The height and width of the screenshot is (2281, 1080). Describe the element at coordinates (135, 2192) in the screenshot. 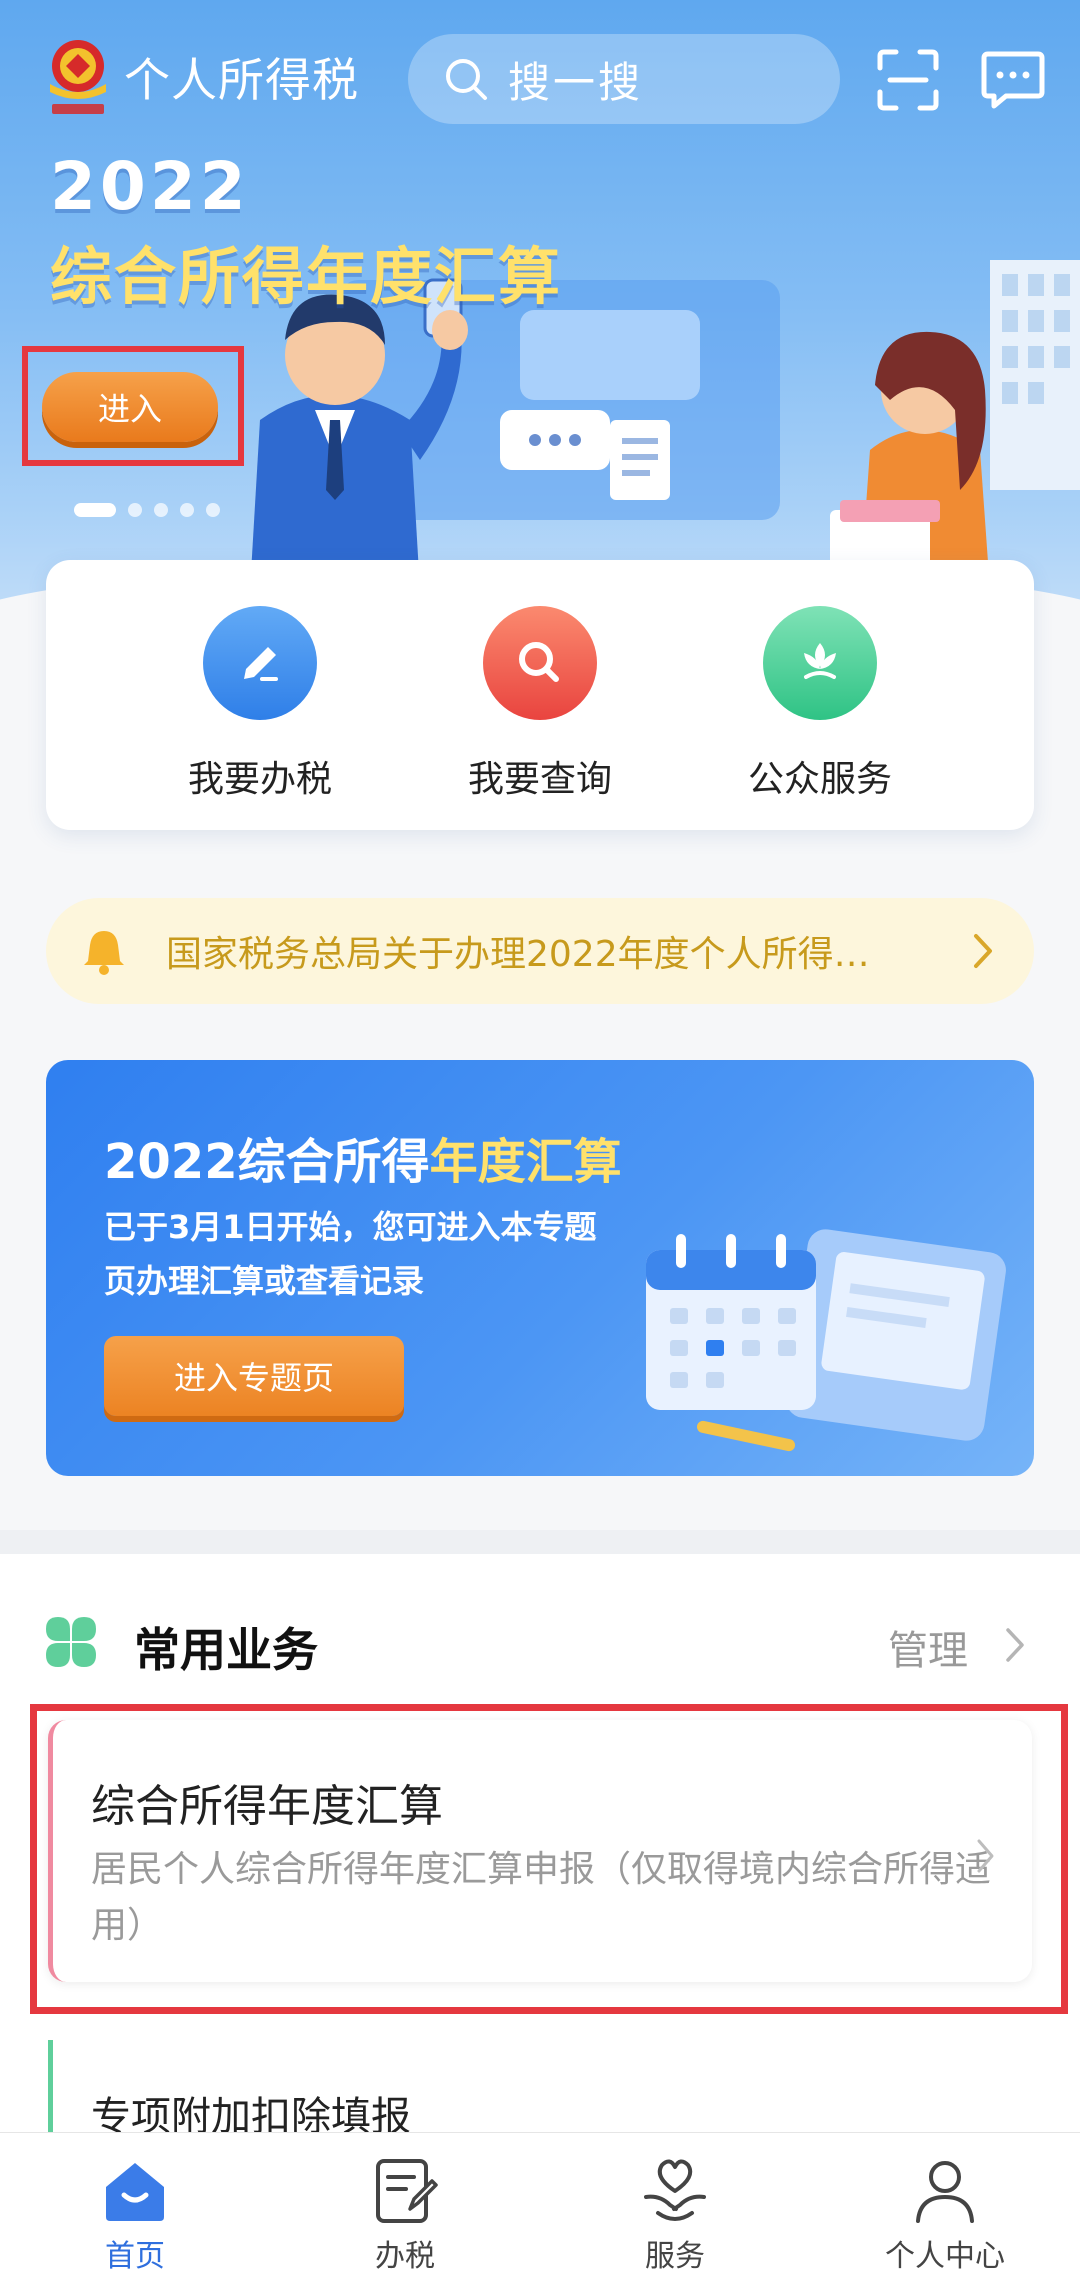

I see `home-icon` at that location.